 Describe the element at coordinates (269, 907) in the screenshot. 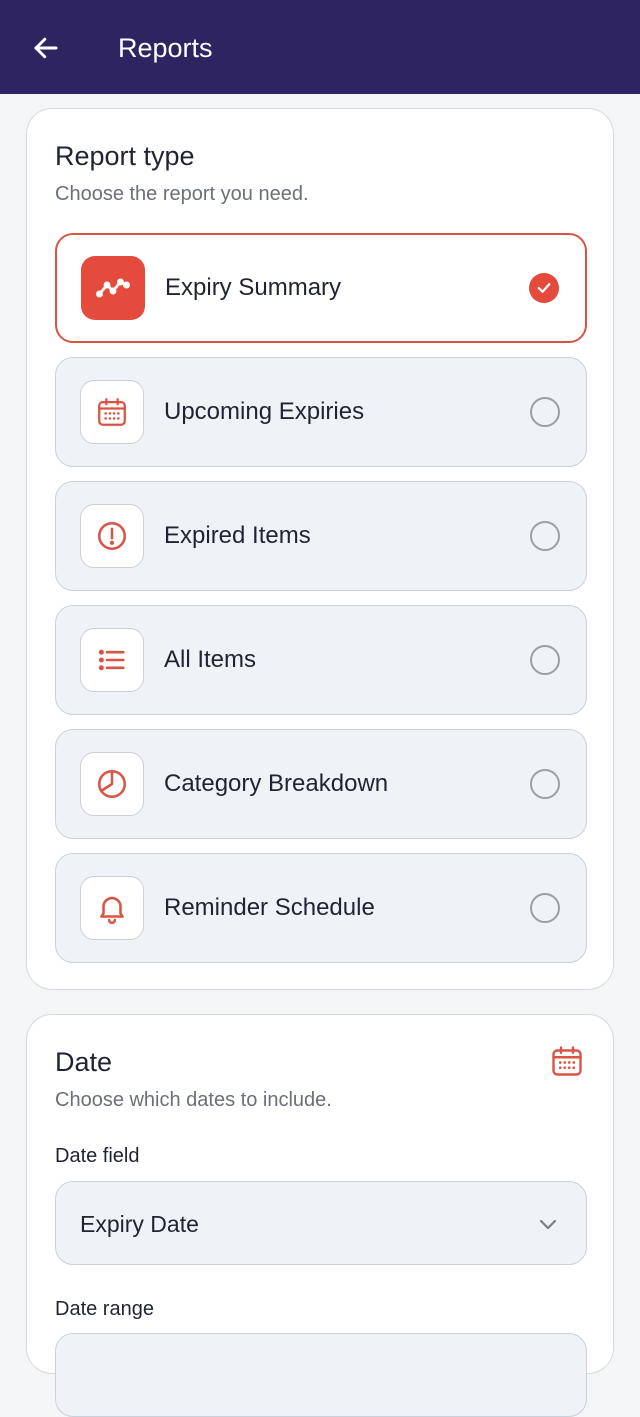

I see `report-option-label: Reminder Schedule` at that location.